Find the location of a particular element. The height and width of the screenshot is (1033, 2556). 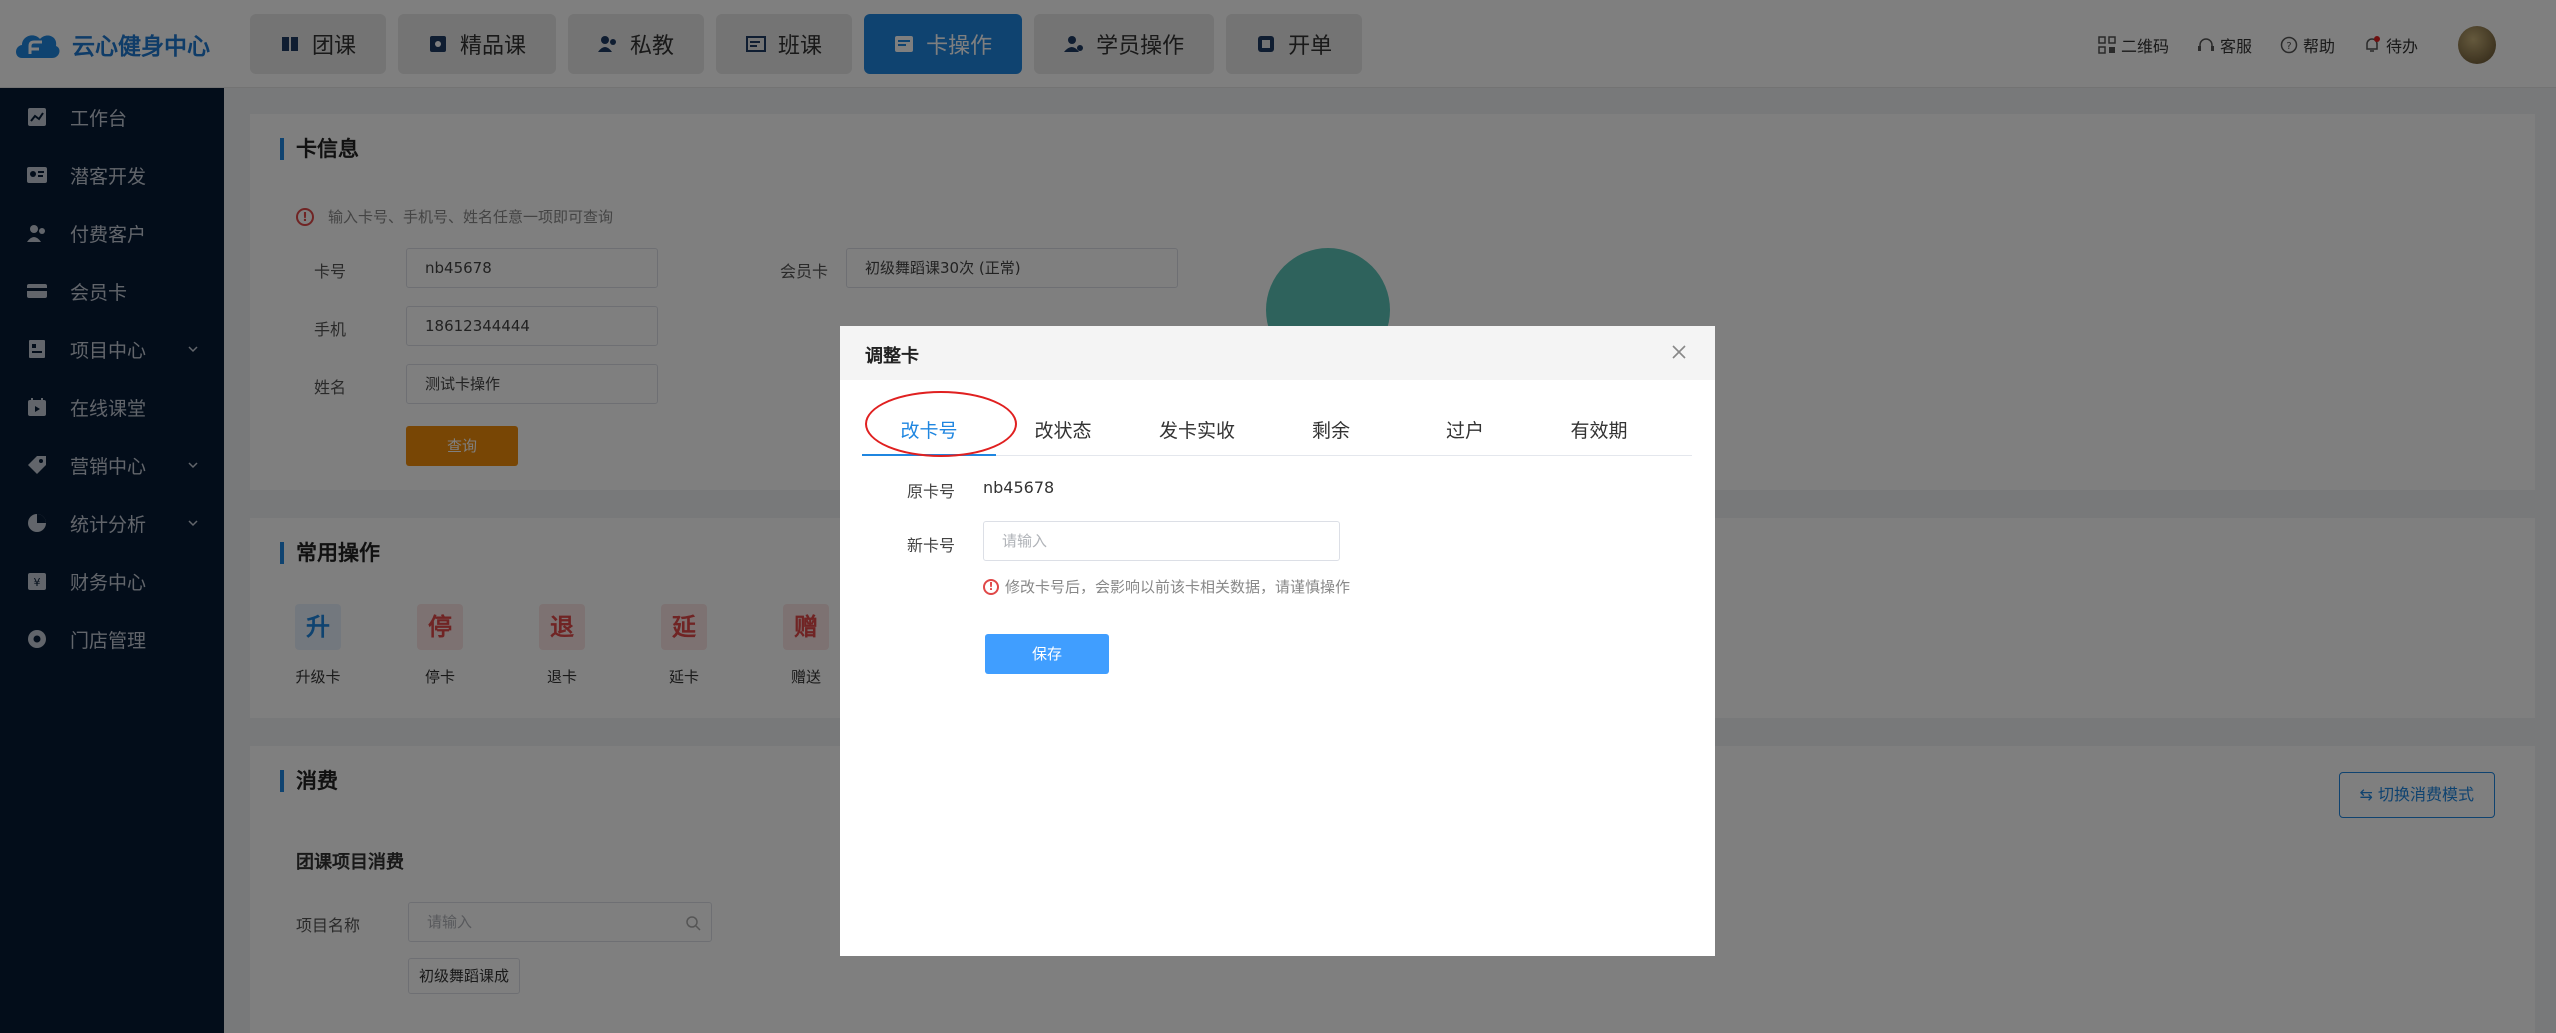

tab-validity: 有效期 is located at coordinates (1599, 420).